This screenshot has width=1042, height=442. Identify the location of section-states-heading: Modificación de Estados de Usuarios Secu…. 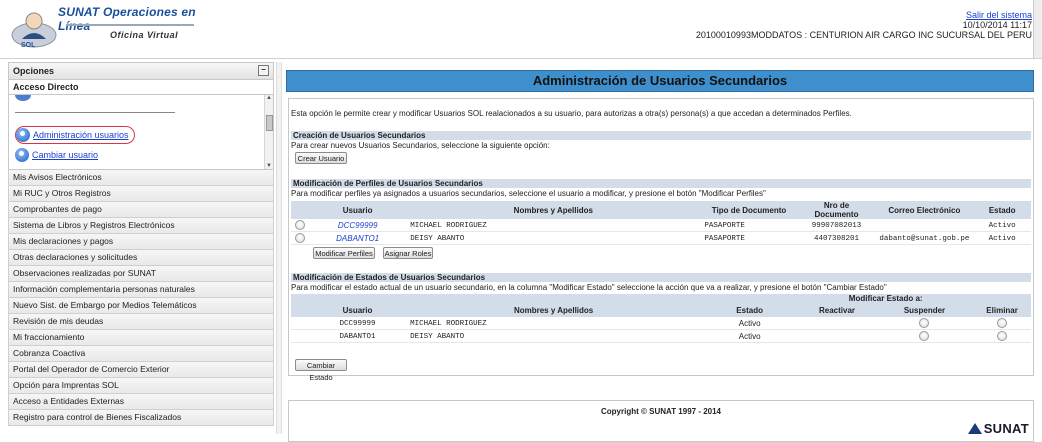
(661, 277).